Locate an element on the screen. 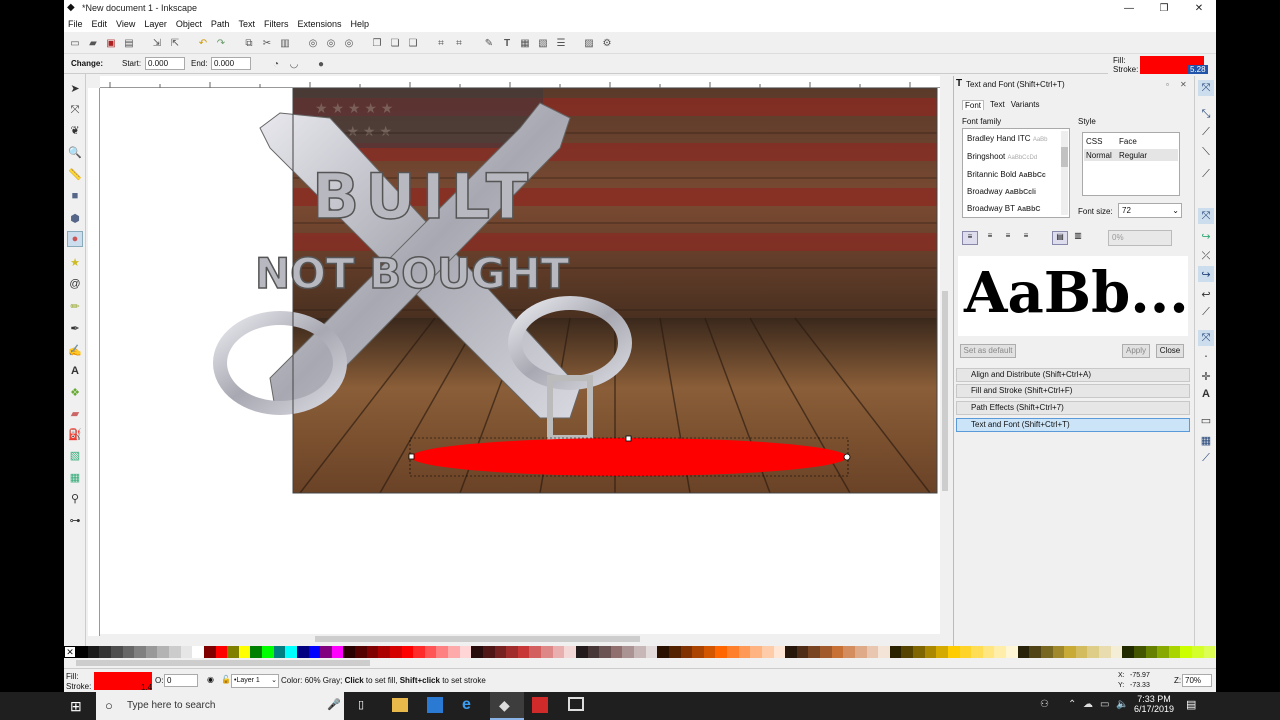  panel-close-icon: ✕ is located at coordinates (1183, 84).